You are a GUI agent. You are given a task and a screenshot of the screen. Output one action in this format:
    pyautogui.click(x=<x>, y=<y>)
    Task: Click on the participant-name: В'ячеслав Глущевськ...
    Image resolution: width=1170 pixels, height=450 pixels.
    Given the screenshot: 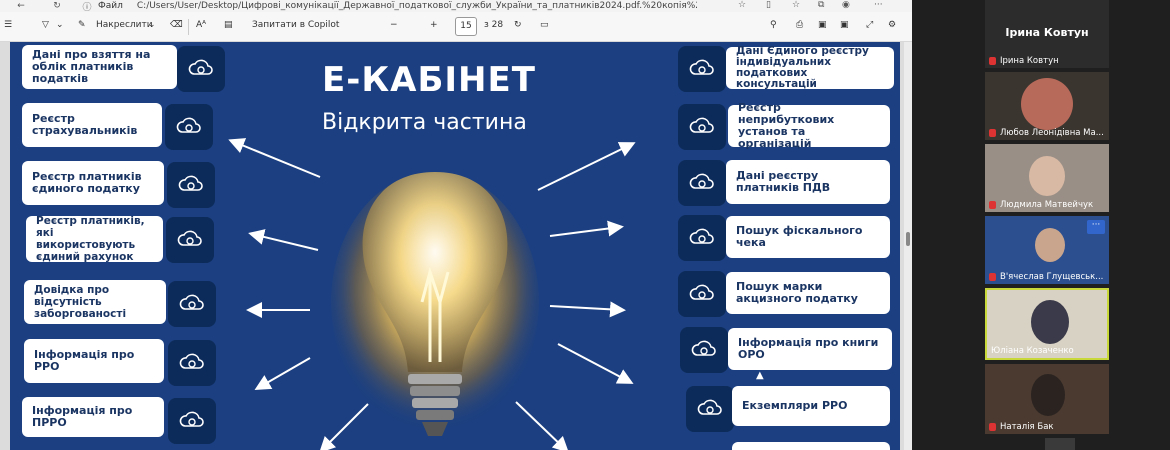 What is the action you would take?
    pyautogui.click(x=1046, y=277)
    